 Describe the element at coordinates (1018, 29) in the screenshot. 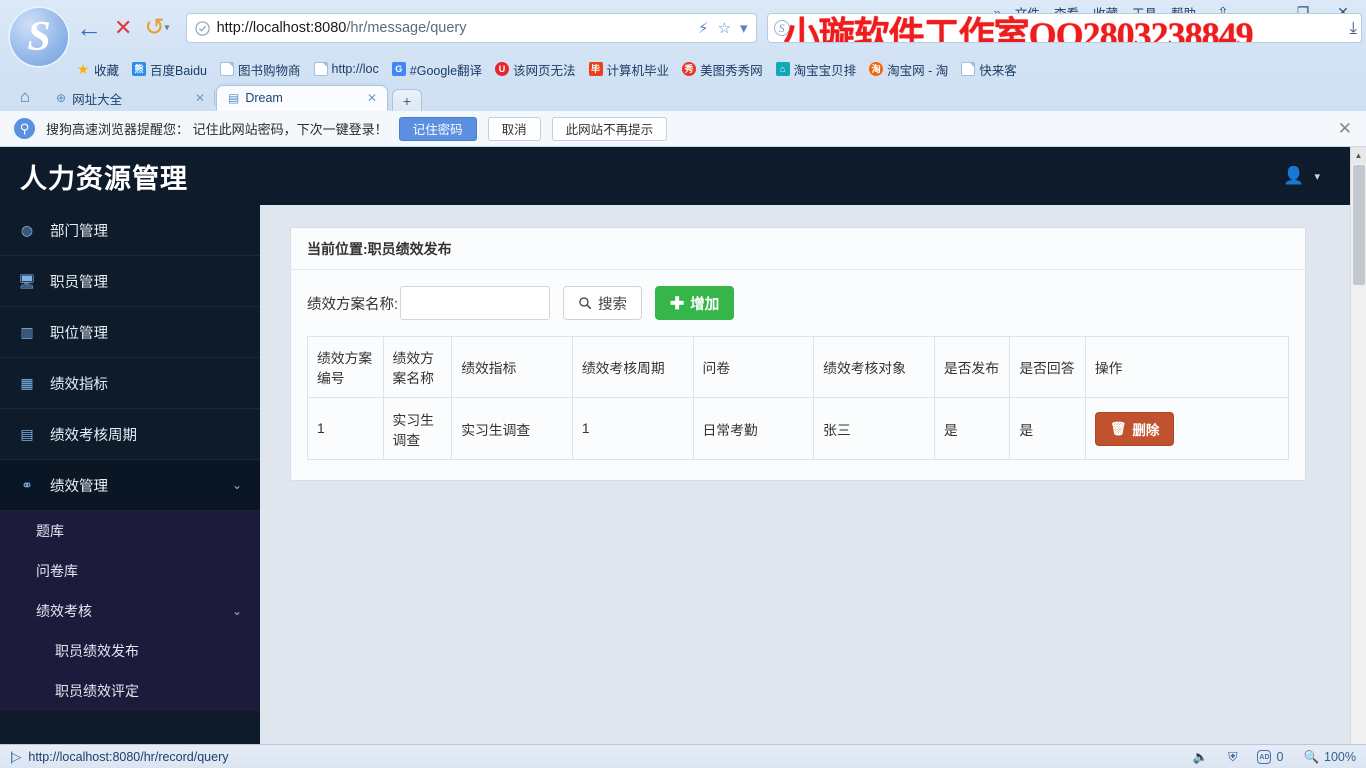

I see `watermark-text: 小璇软件工作室QQ2803238849` at that location.